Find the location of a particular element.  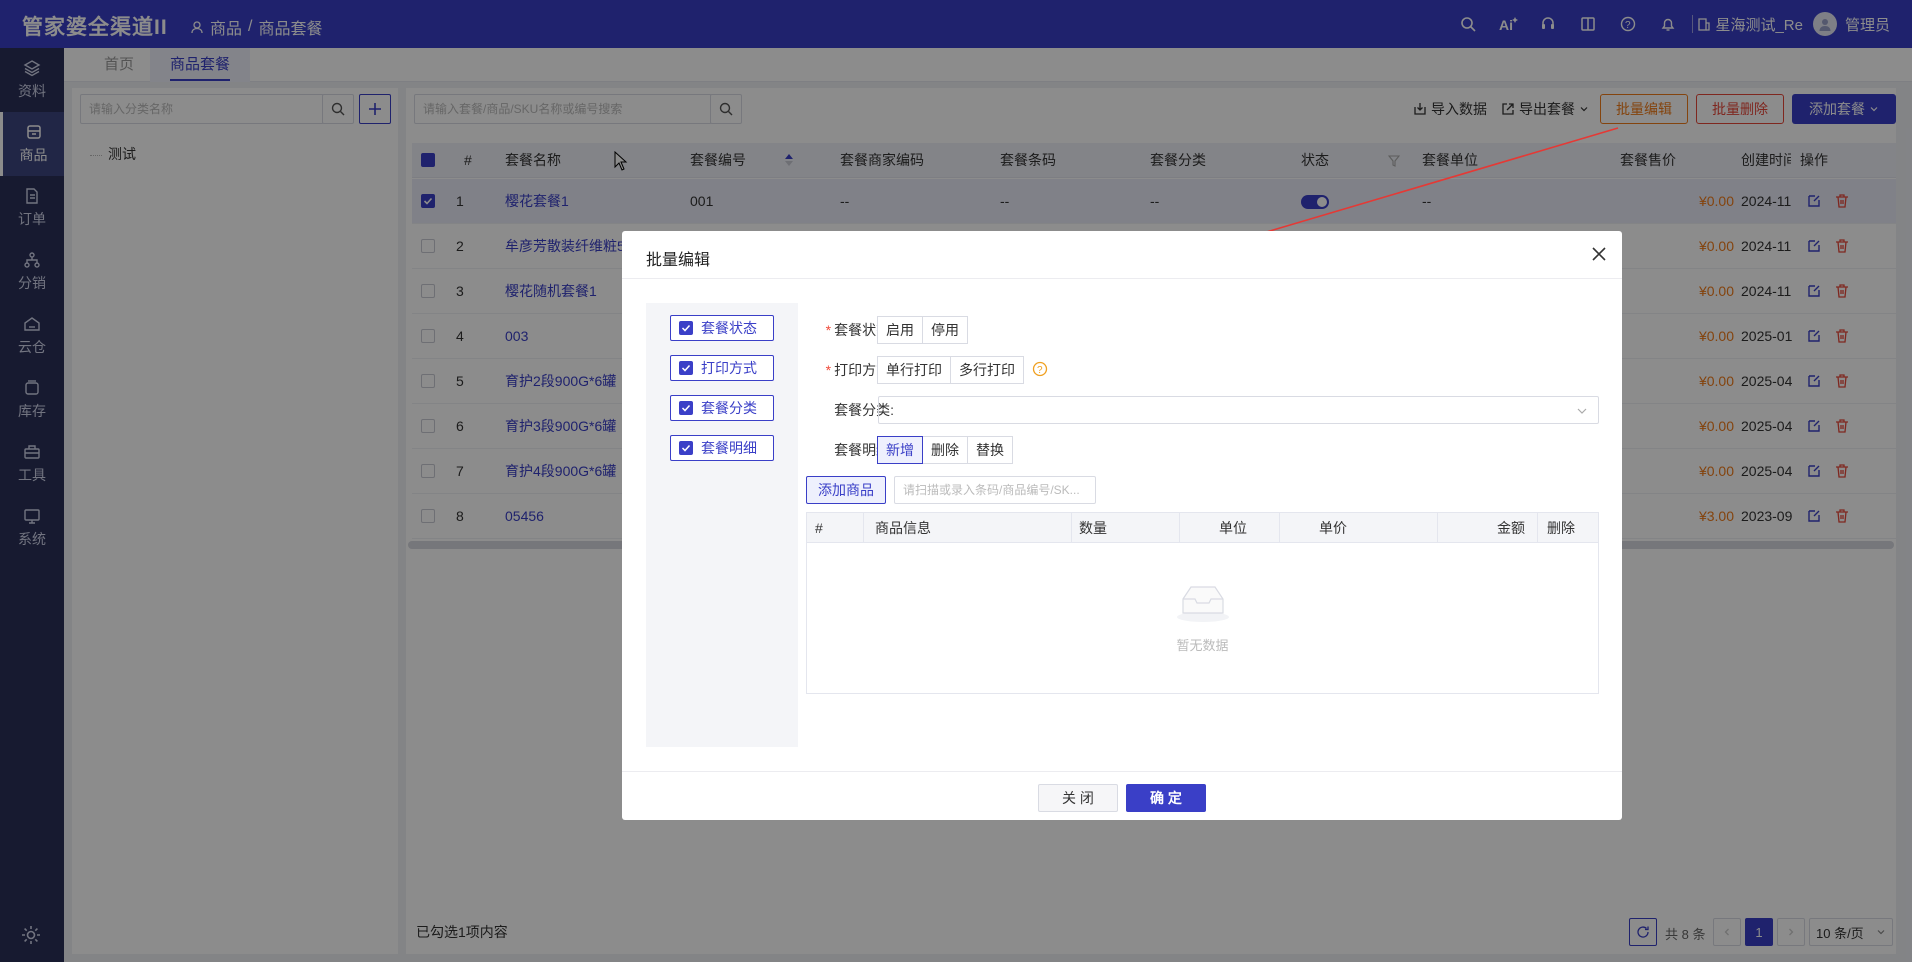

confirm-button: 确 定 is located at coordinates (1166, 798).